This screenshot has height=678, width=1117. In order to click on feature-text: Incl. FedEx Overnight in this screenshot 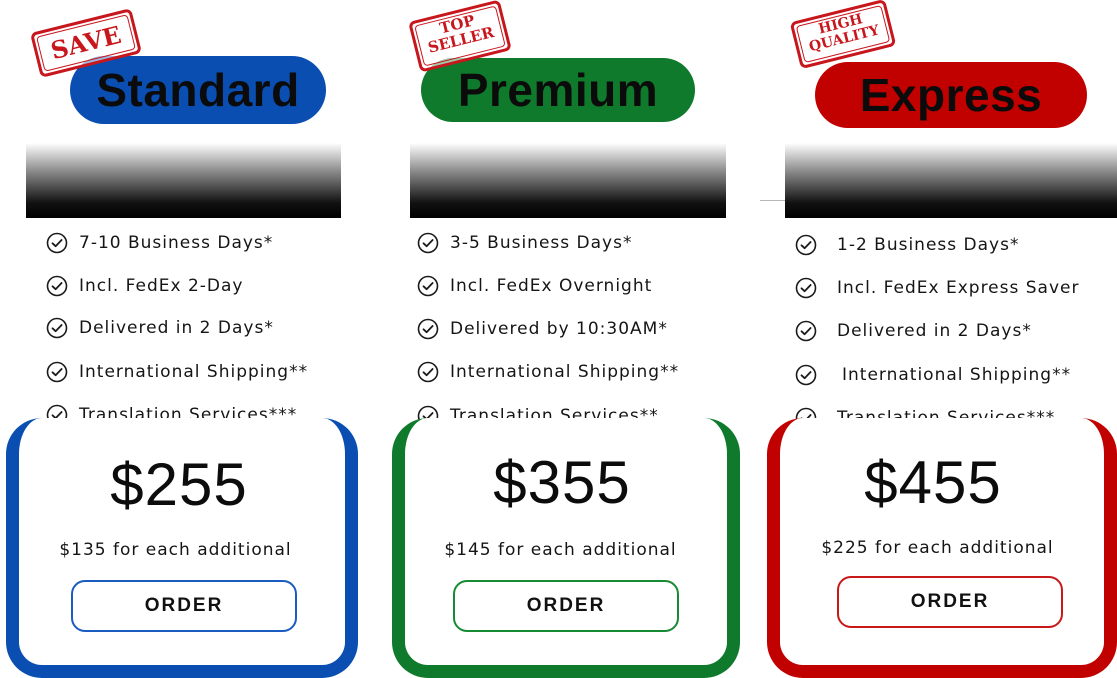, I will do `click(551, 286)`.